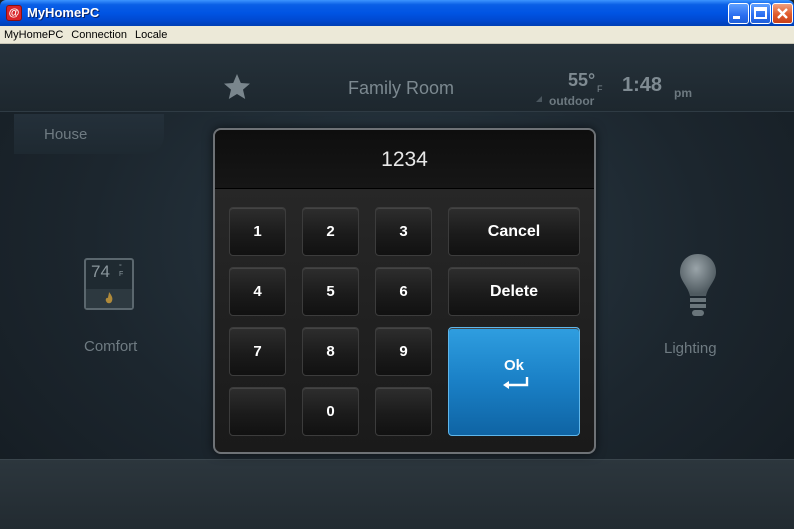  What do you see at coordinates (257, 351) in the screenshot?
I see `key-7: 7` at bounding box center [257, 351].